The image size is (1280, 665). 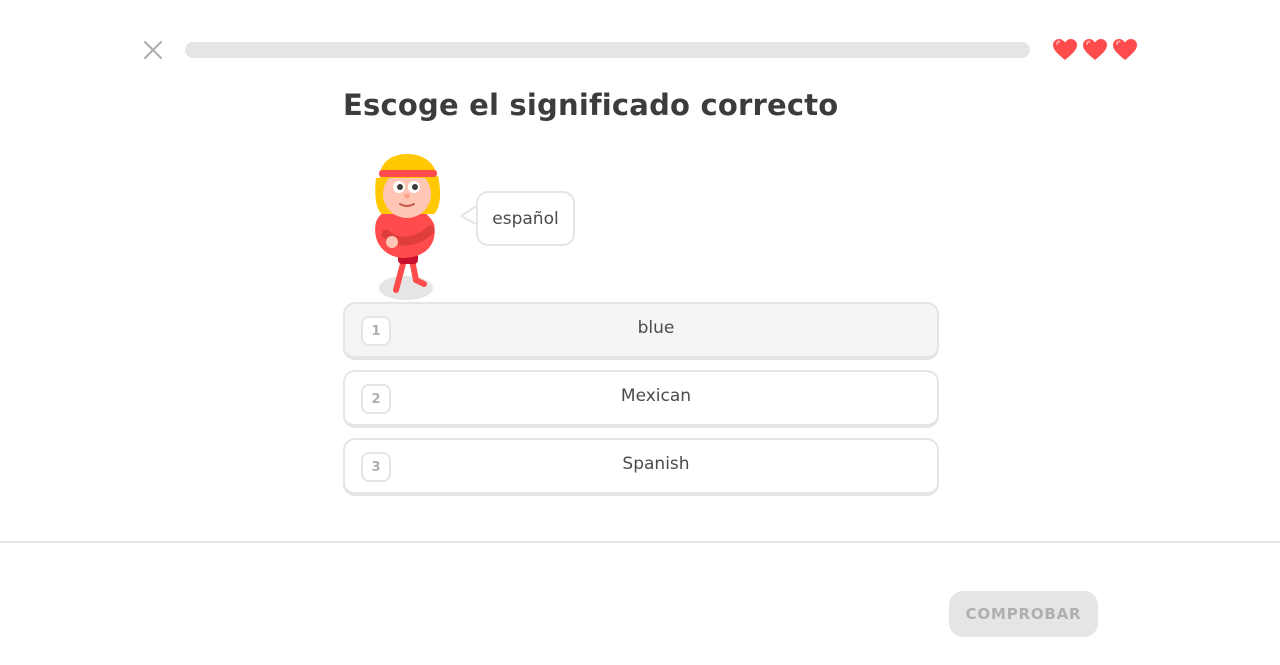 I want to click on footer-divider, so click(x=640, y=542).